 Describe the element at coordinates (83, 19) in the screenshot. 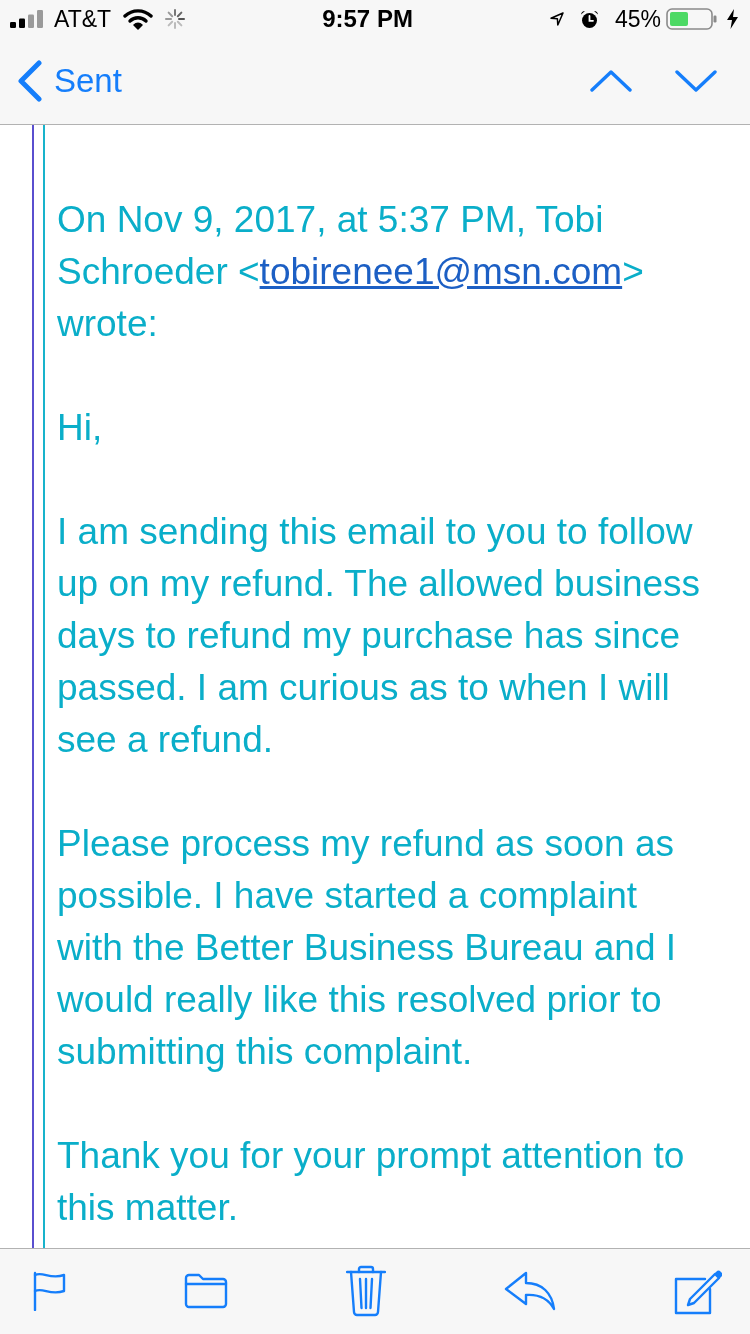

I see `carrier-name: AT&T` at that location.